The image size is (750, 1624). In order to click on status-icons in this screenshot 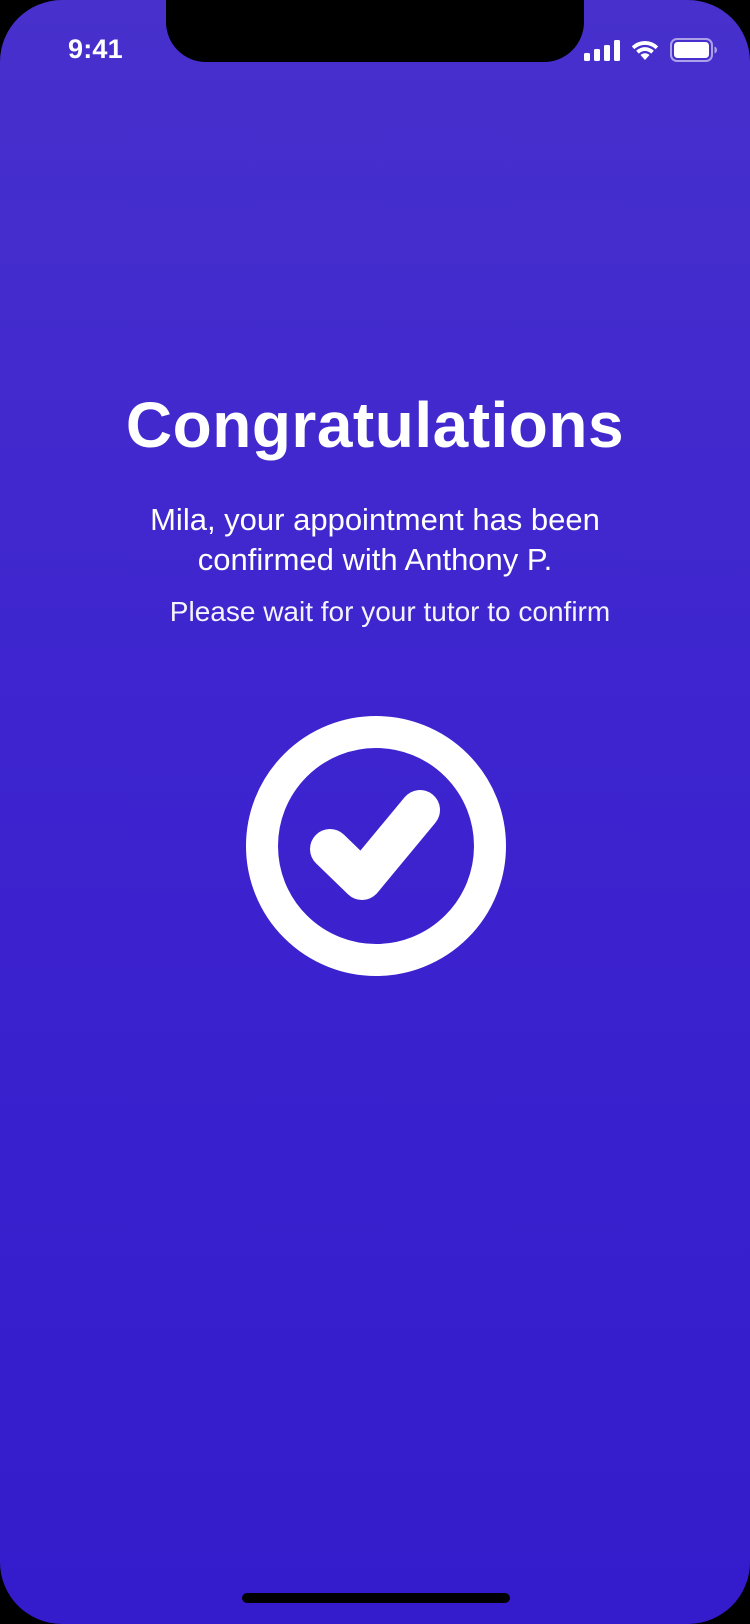, I will do `click(651, 50)`.